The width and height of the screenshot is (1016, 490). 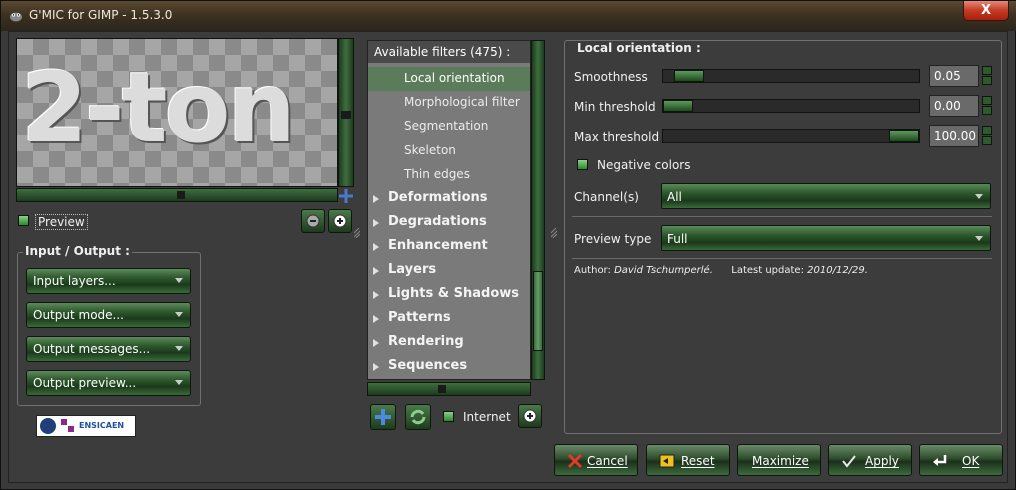 What do you see at coordinates (449, 79) in the screenshot?
I see `filter-item-local-orientation: Local orientation` at bounding box center [449, 79].